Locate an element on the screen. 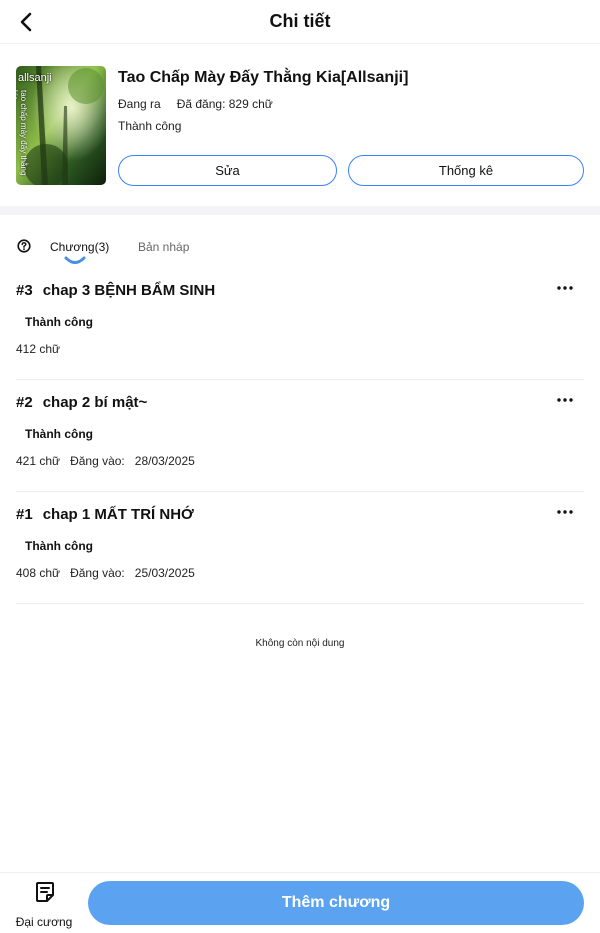 Image resolution: width=600 pixels, height=933 pixels. page-title: Chi tiết is located at coordinates (300, 21).